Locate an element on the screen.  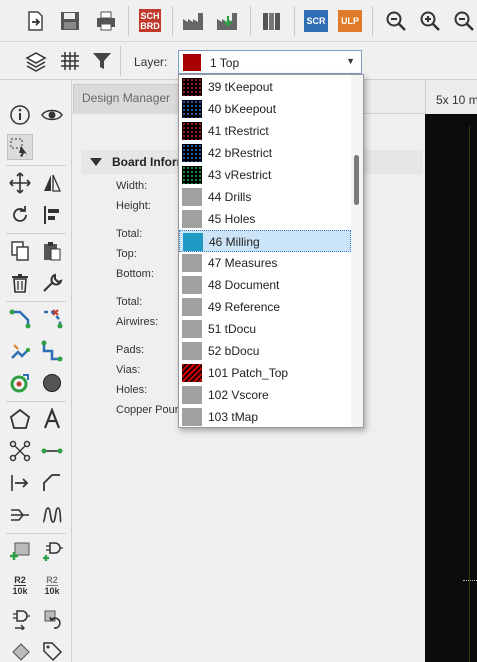
rotate-icon is located at coordinates (20, 215).